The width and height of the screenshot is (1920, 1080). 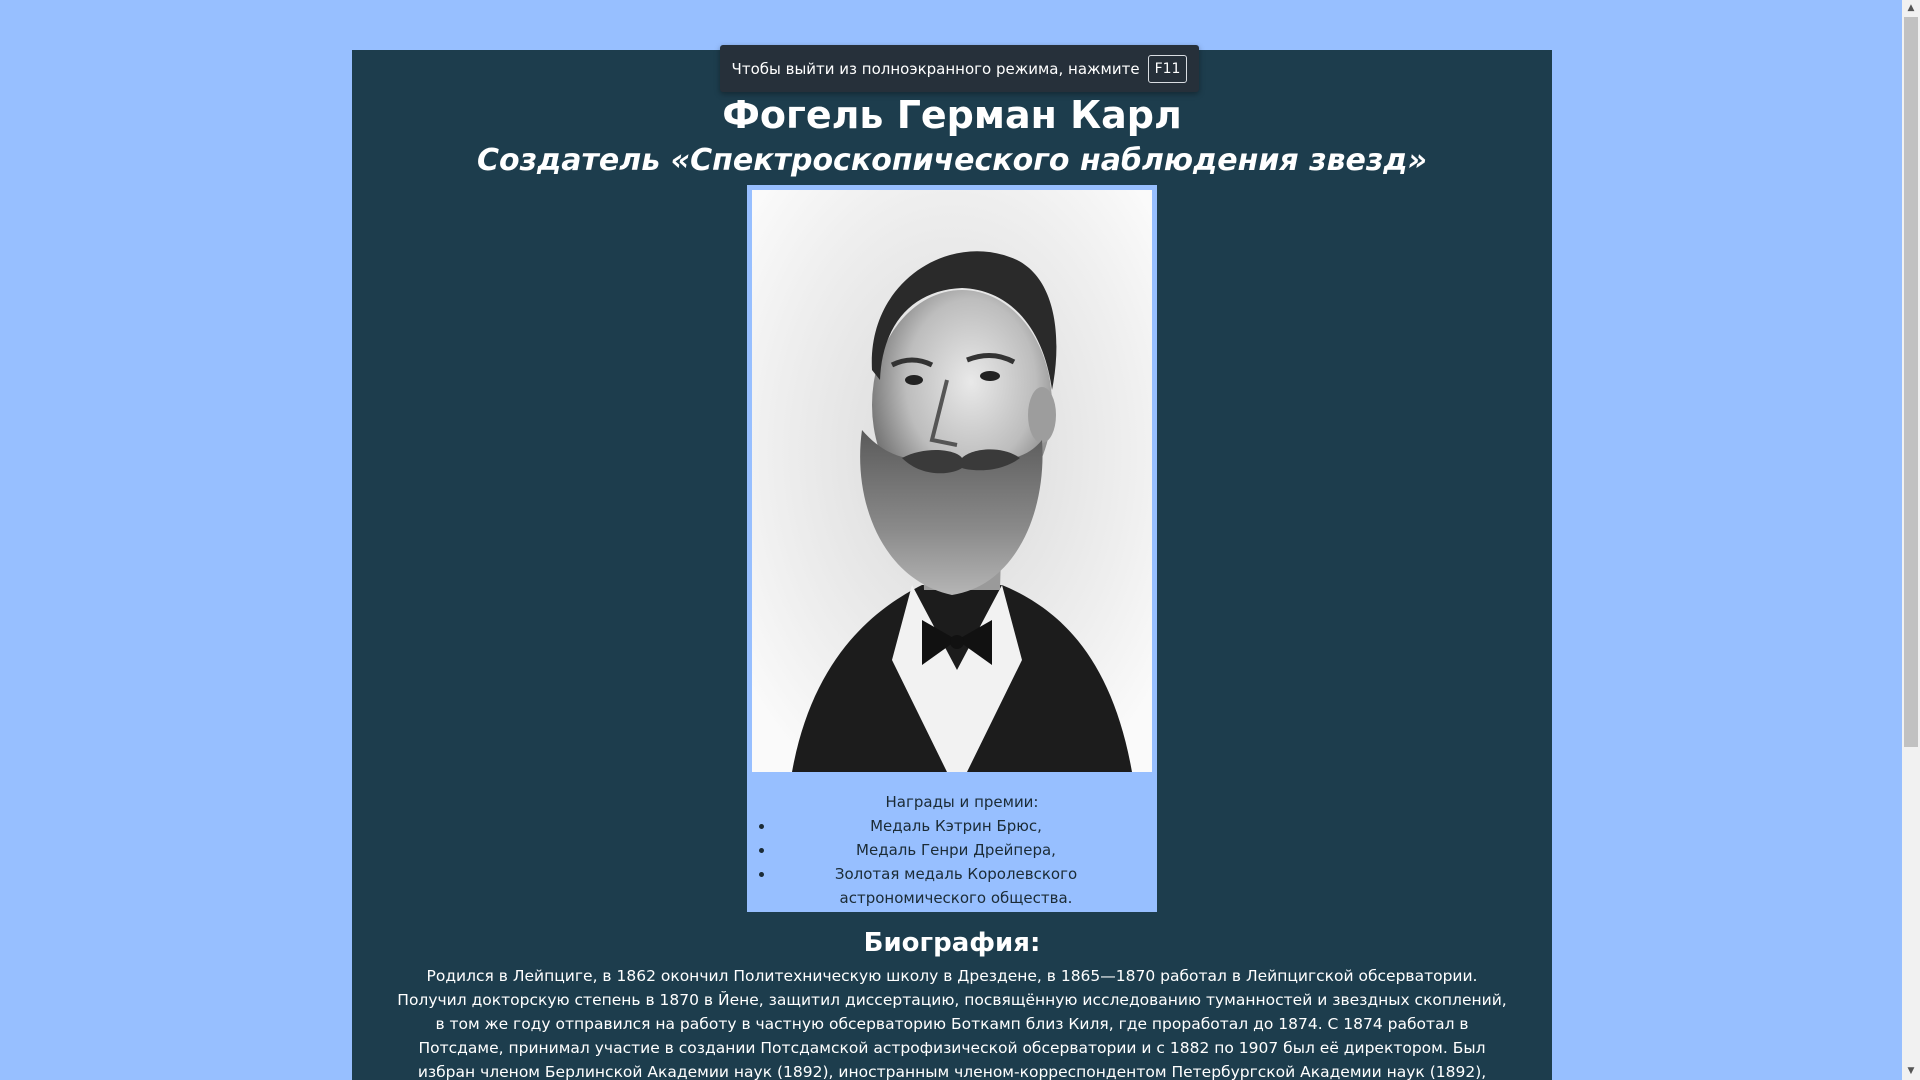 What do you see at coordinates (1167, 68) in the screenshot?
I see `f11-key-badge: F11` at bounding box center [1167, 68].